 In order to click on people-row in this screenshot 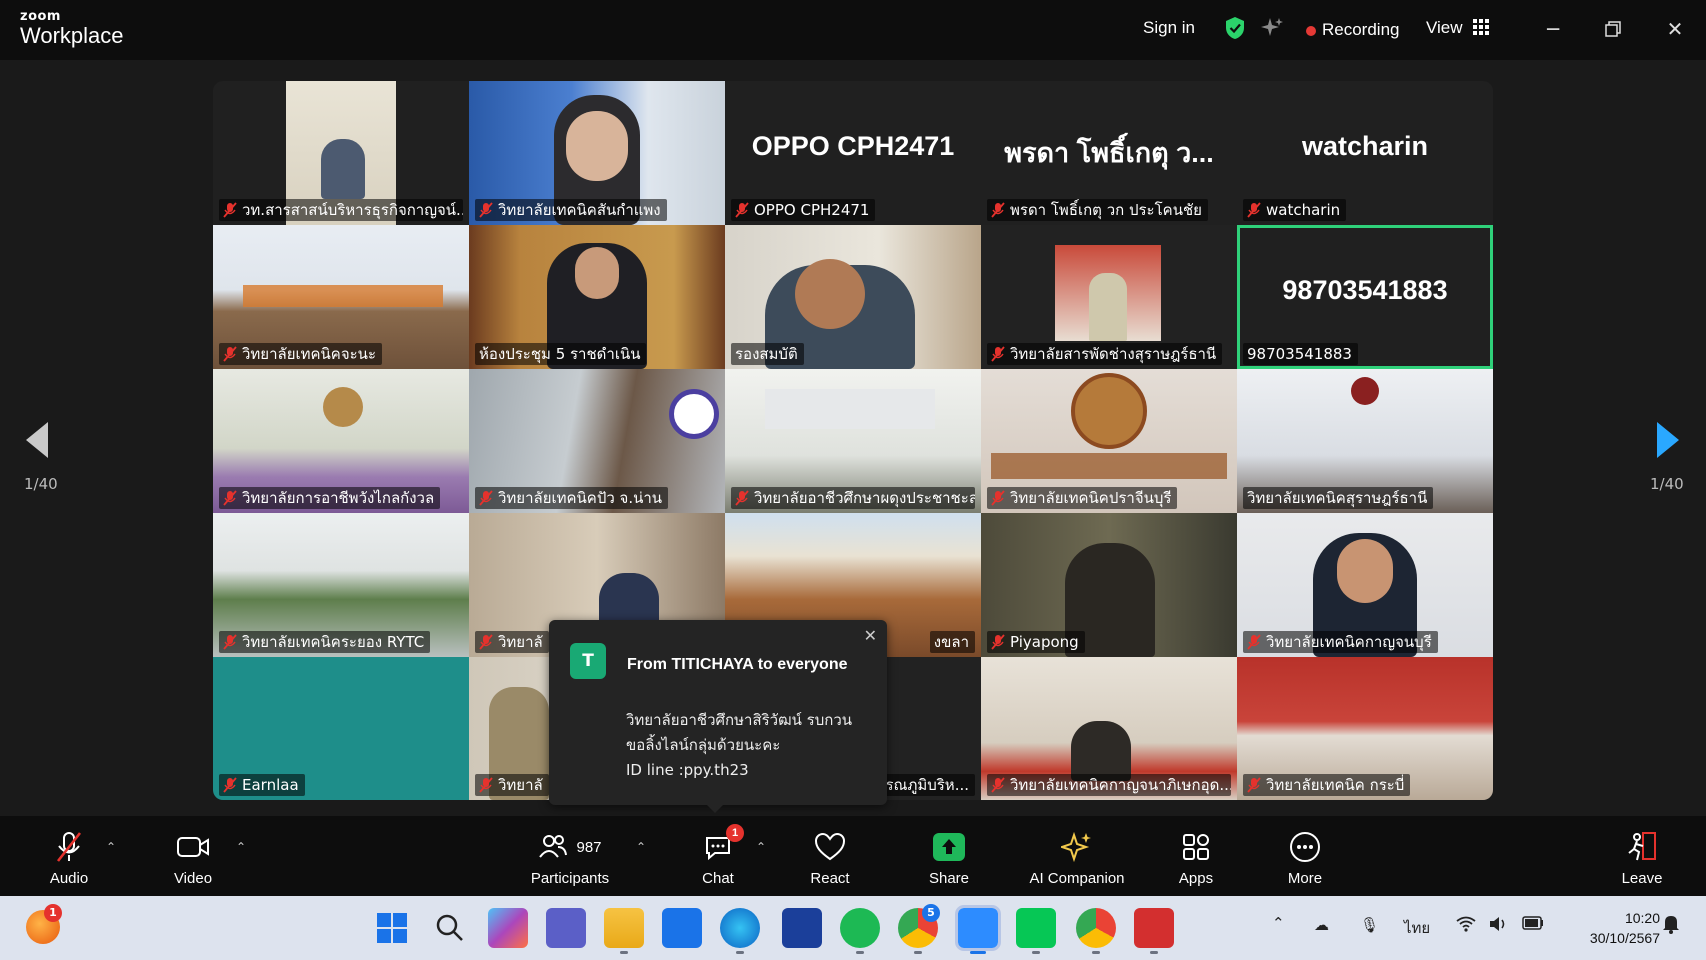, I will do `click(343, 296)`.